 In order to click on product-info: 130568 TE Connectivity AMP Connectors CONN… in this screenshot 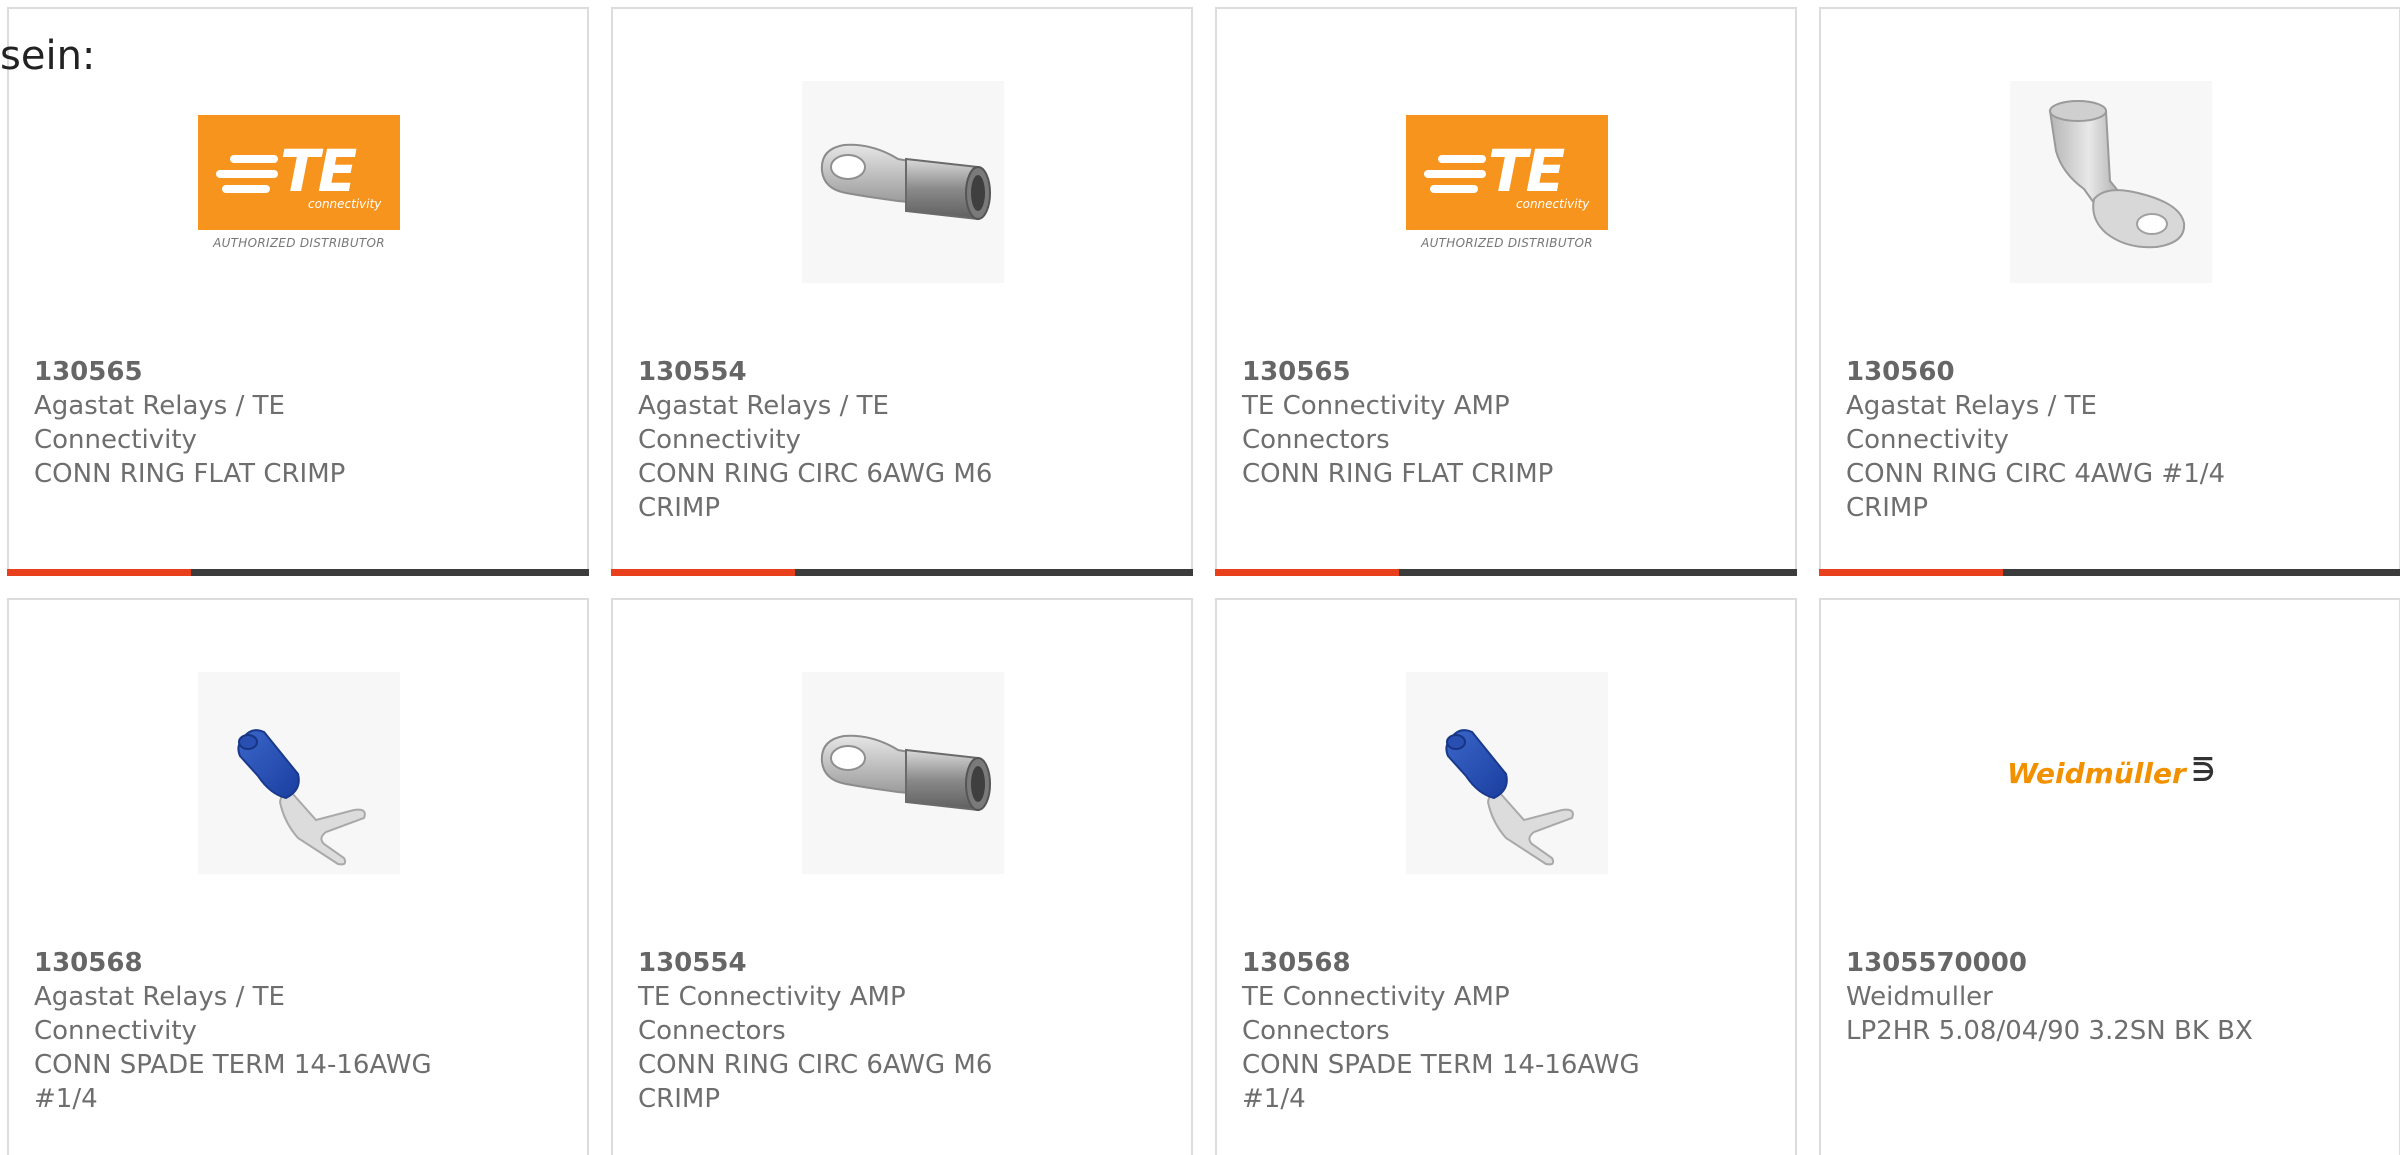, I will do `click(1452, 1031)`.